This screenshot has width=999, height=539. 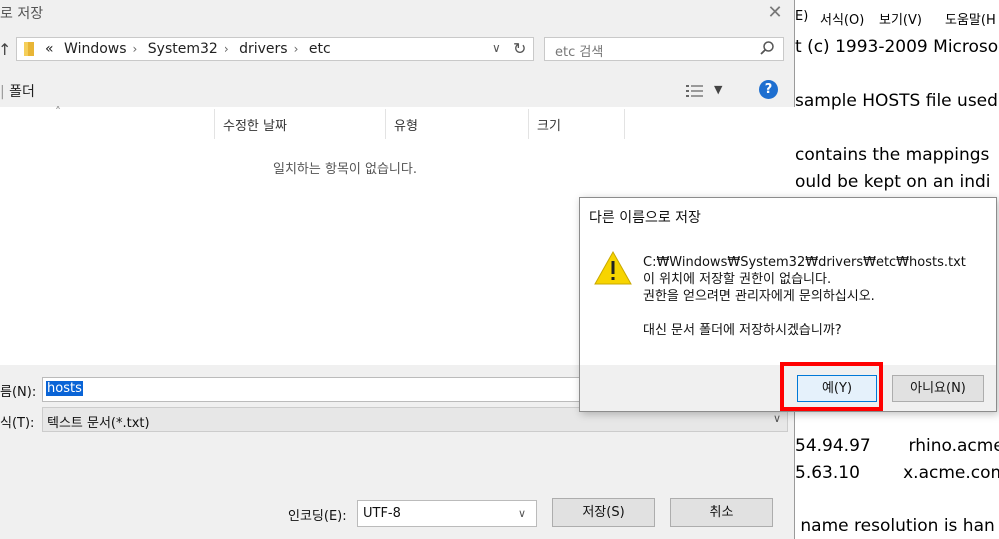 I want to click on text-line: 5.63.10 x.acme.com, so click(x=897, y=473).